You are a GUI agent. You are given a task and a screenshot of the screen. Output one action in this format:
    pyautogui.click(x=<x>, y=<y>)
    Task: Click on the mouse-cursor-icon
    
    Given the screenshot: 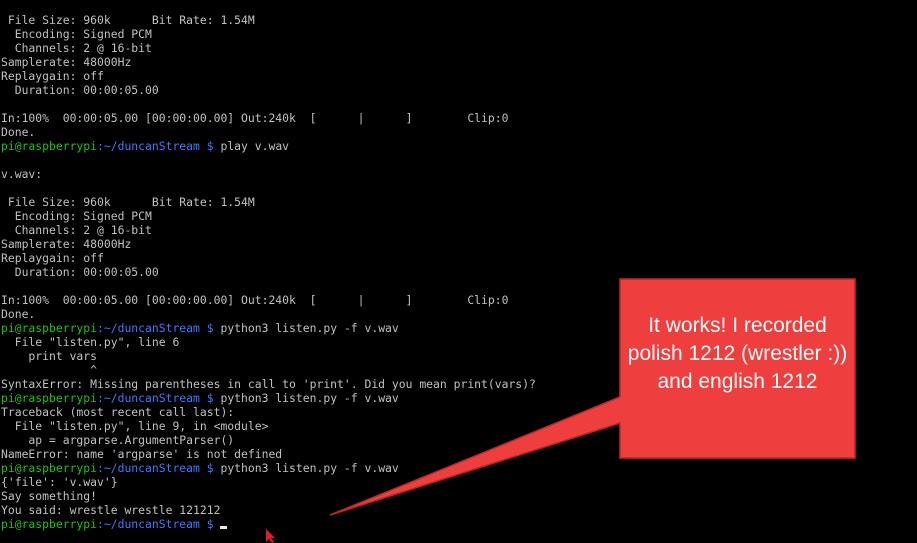 What is the action you would take?
    pyautogui.click(x=270, y=536)
    